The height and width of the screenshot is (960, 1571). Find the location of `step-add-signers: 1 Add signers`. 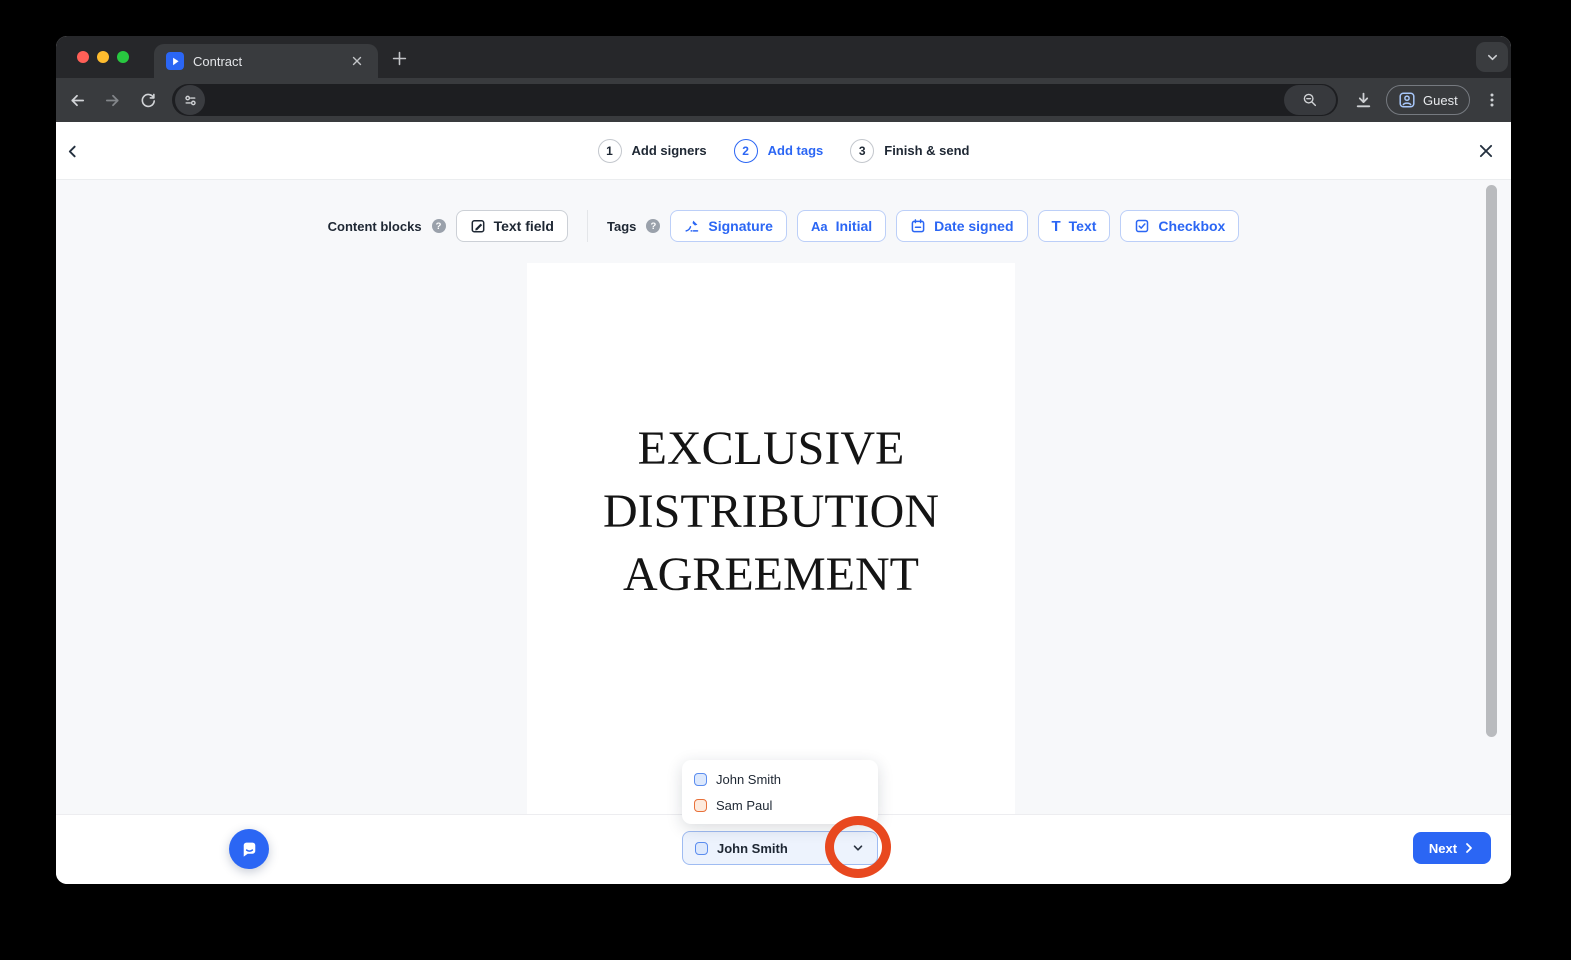

step-add-signers: 1 Add signers is located at coordinates (652, 150).